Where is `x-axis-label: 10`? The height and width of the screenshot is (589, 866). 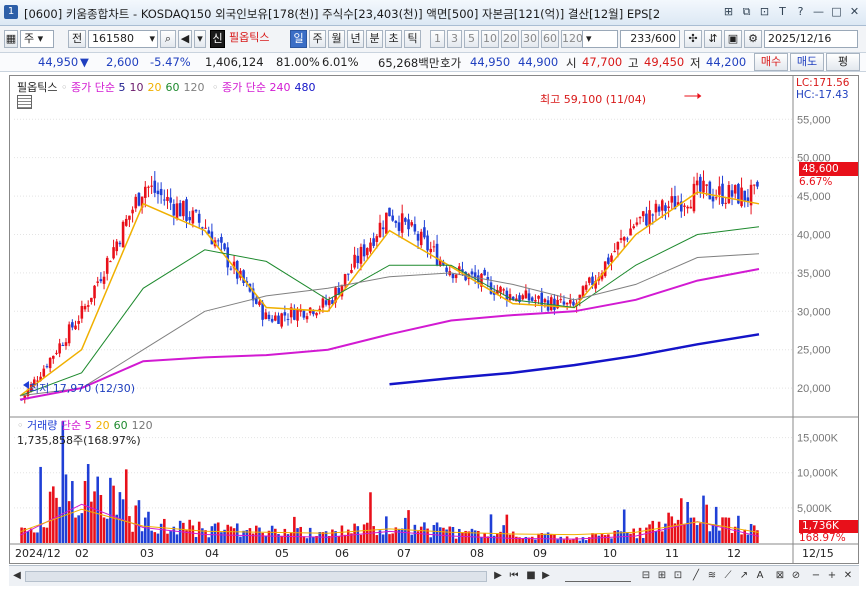
x-axis-label: 10 is located at coordinates (610, 553).